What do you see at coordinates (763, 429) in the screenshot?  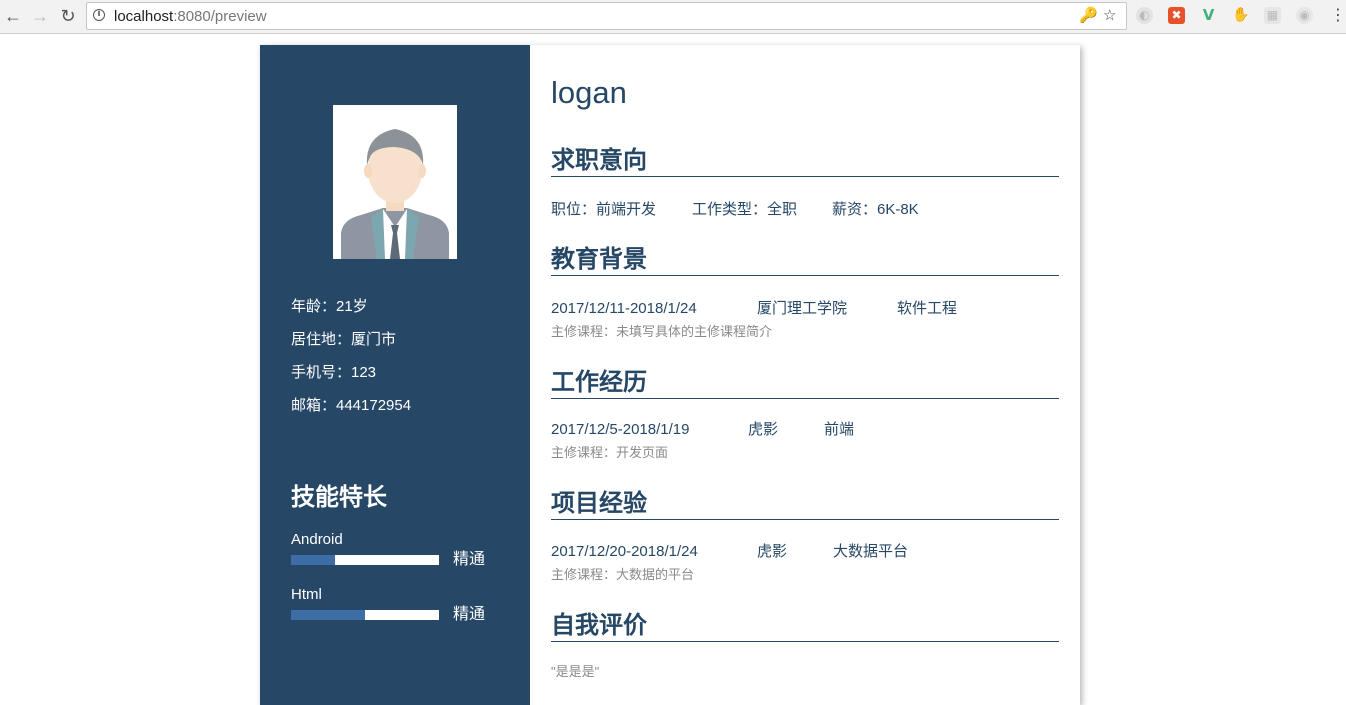 I see `work-company: 虎影` at bounding box center [763, 429].